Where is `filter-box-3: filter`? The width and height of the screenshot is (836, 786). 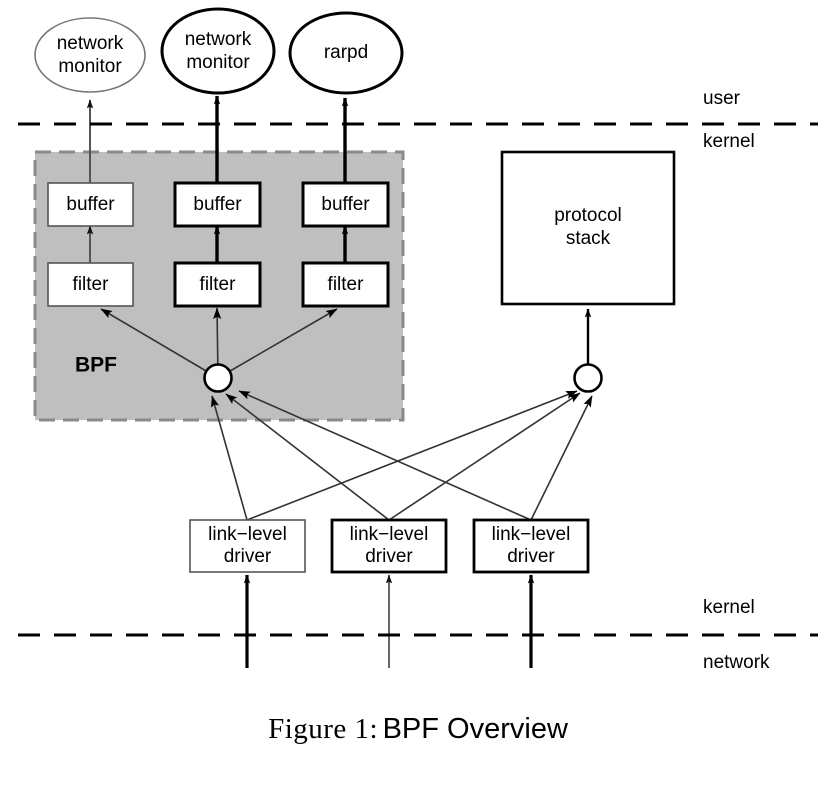 filter-box-3: filter is located at coordinates (345, 284).